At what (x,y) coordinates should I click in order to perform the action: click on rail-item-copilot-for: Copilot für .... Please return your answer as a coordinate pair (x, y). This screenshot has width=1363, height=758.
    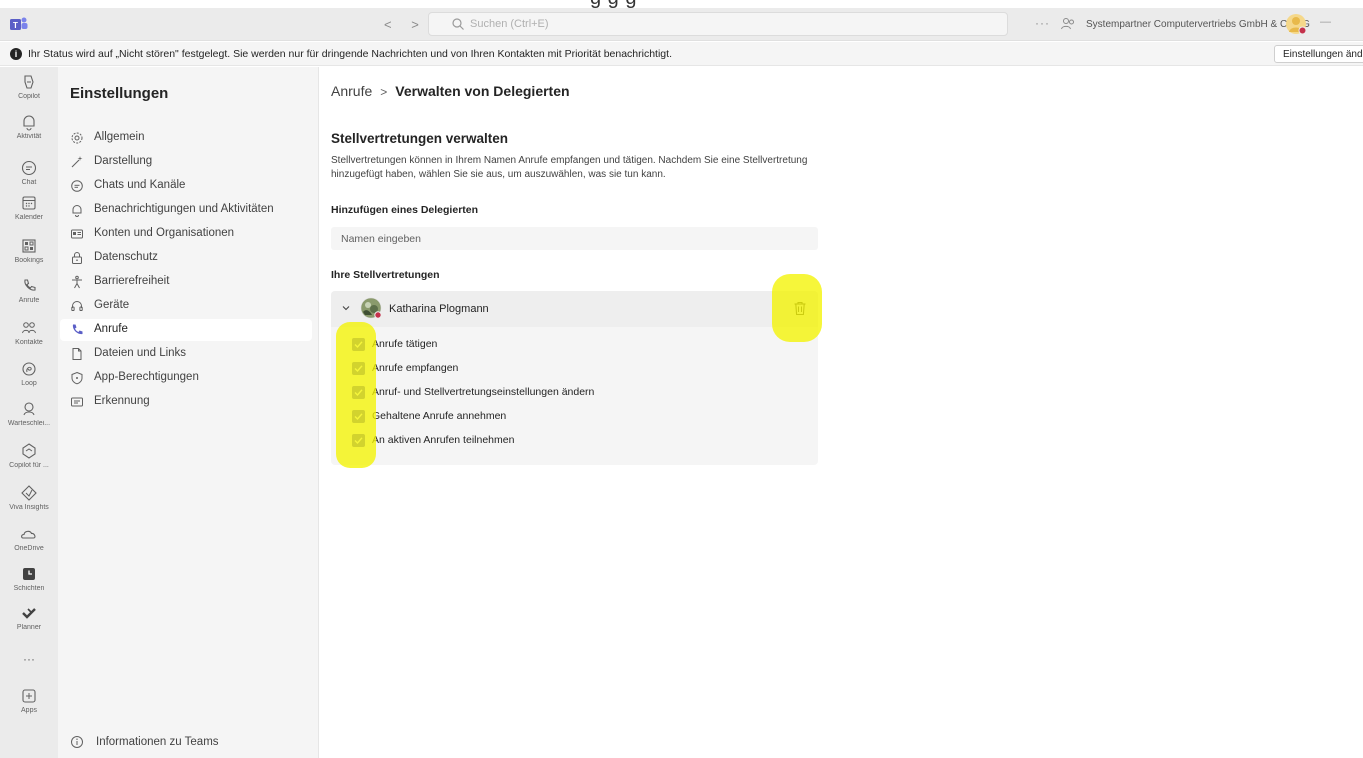
    Looking at the image, I should click on (29, 455).